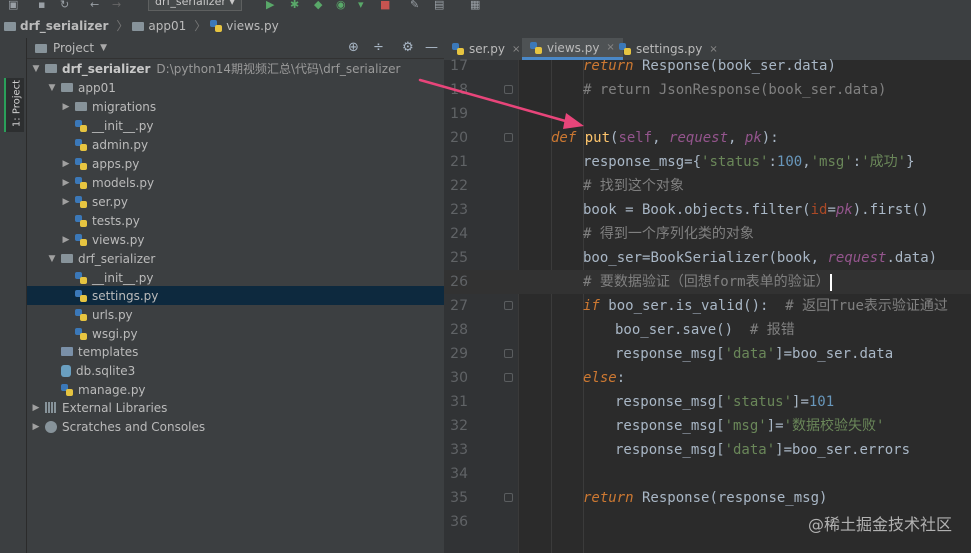 The height and width of the screenshot is (553, 971). I want to click on tree-item-views-py: ▶ views.py, so click(252, 239).